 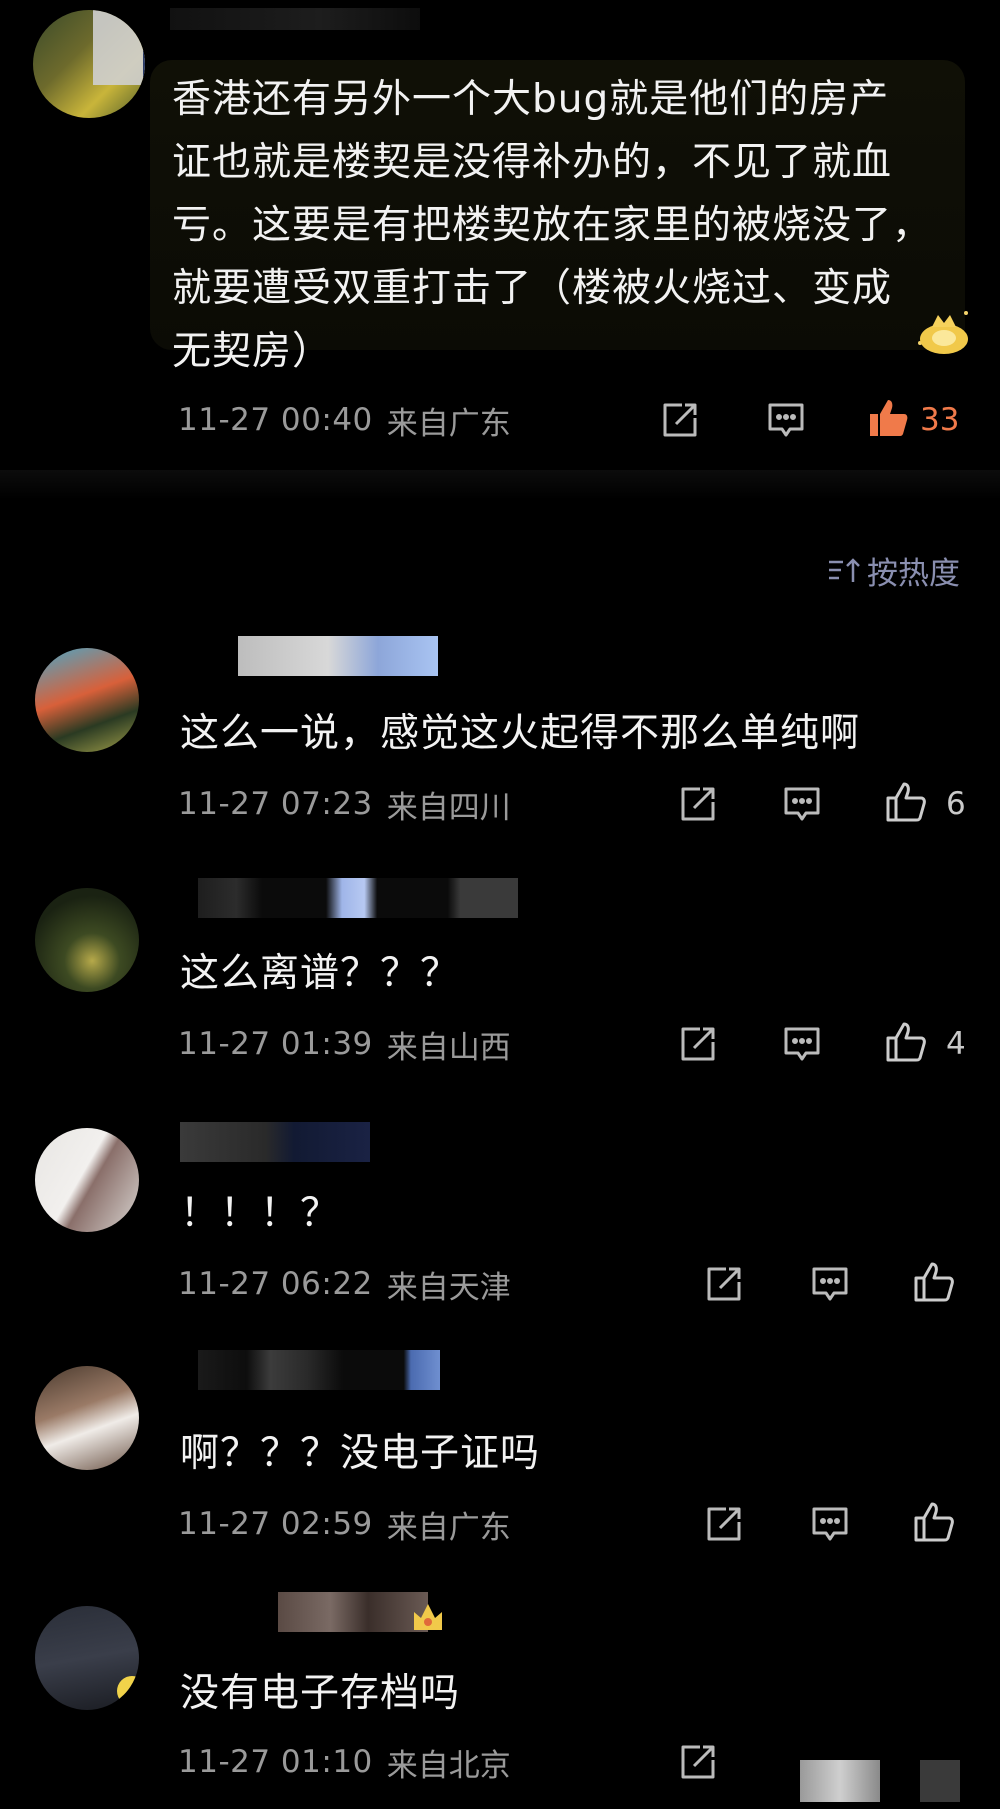 What do you see at coordinates (260, 1213) in the screenshot?
I see `comment-text: ！！！？` at bounding box center [260, 1213].